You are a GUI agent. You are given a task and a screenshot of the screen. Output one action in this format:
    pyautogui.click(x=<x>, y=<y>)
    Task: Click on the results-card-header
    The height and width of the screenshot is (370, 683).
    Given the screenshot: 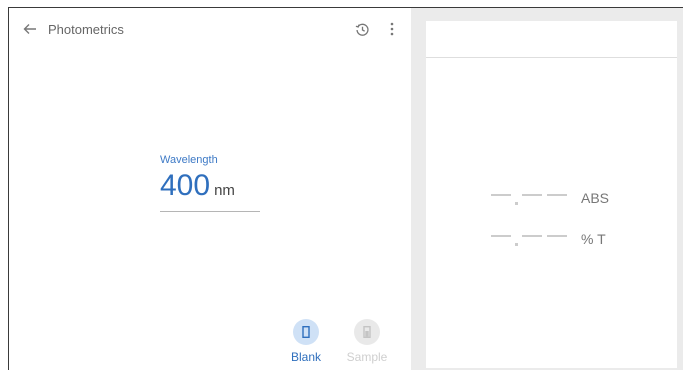 What is the action you would take?
    pyautogui.click(x=551, y=39)
    